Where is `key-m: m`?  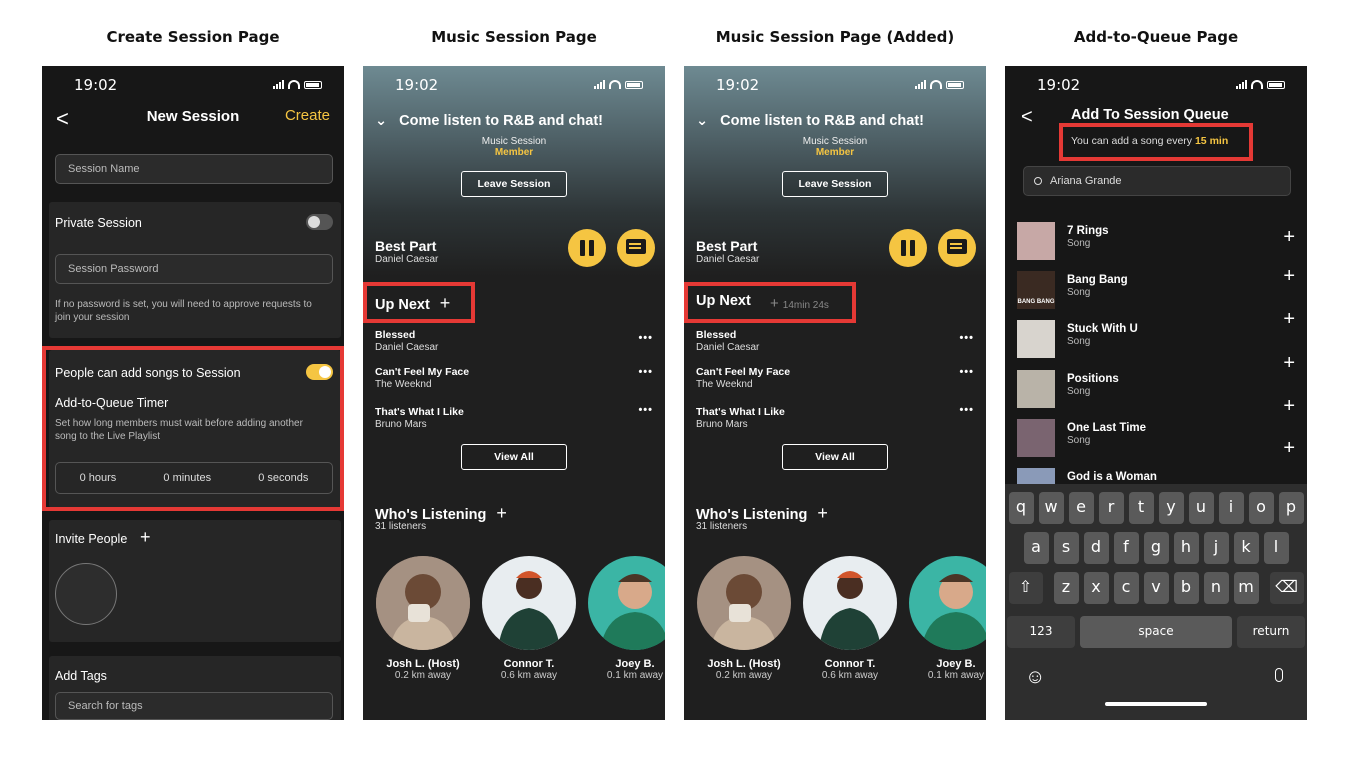 key-m: m is located at coordinates (1246, 588).